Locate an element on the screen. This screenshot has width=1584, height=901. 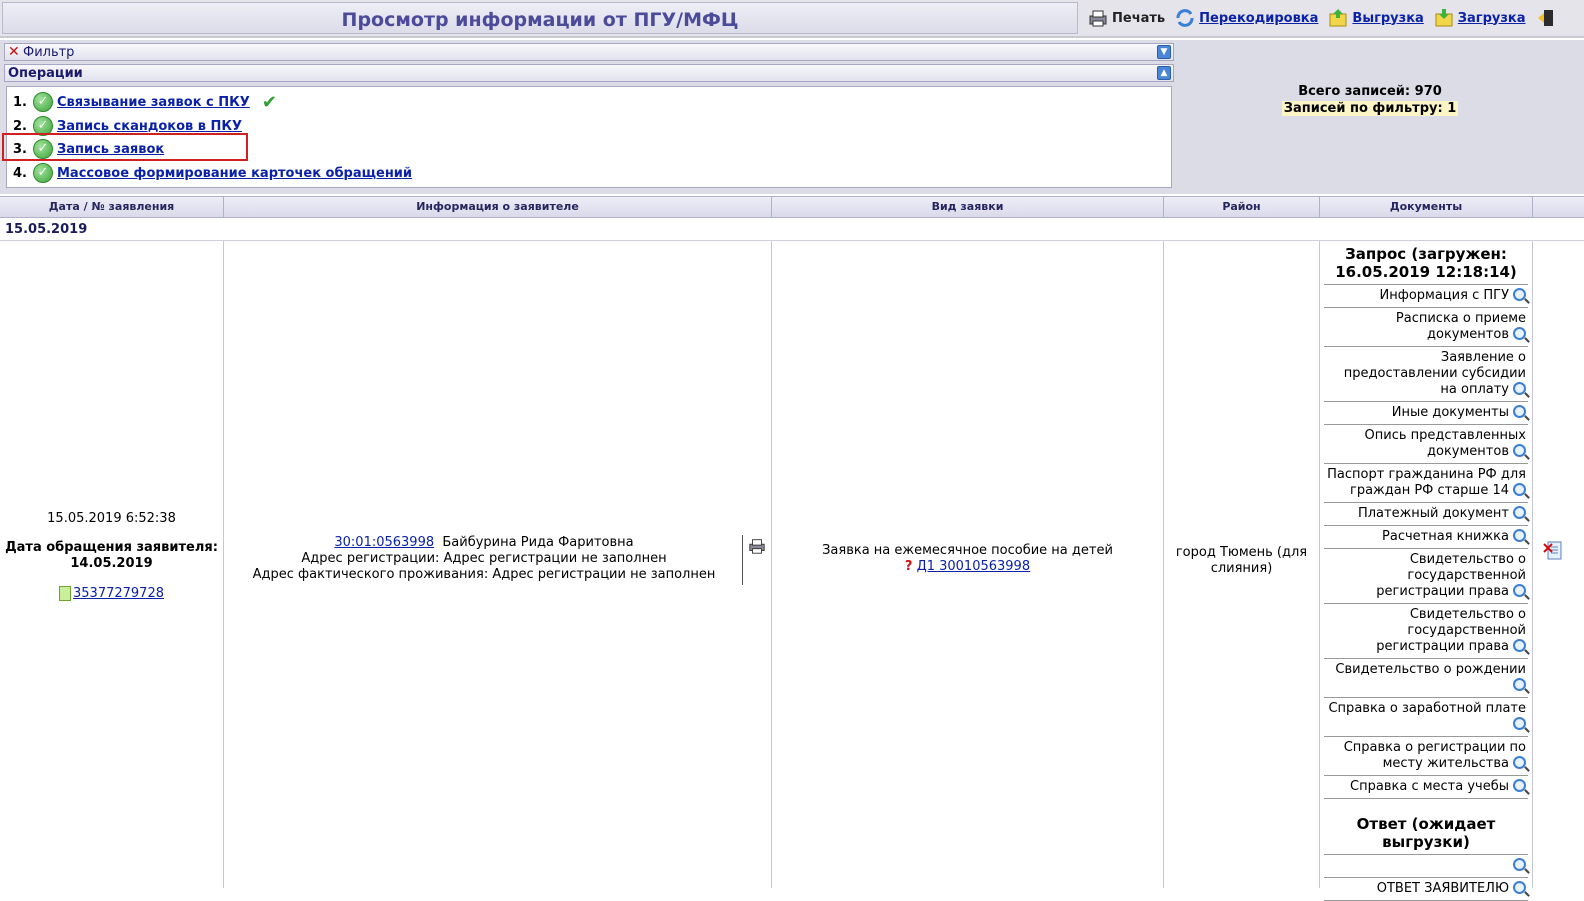
exit-door-icon is located at coordinates (1546, 18).